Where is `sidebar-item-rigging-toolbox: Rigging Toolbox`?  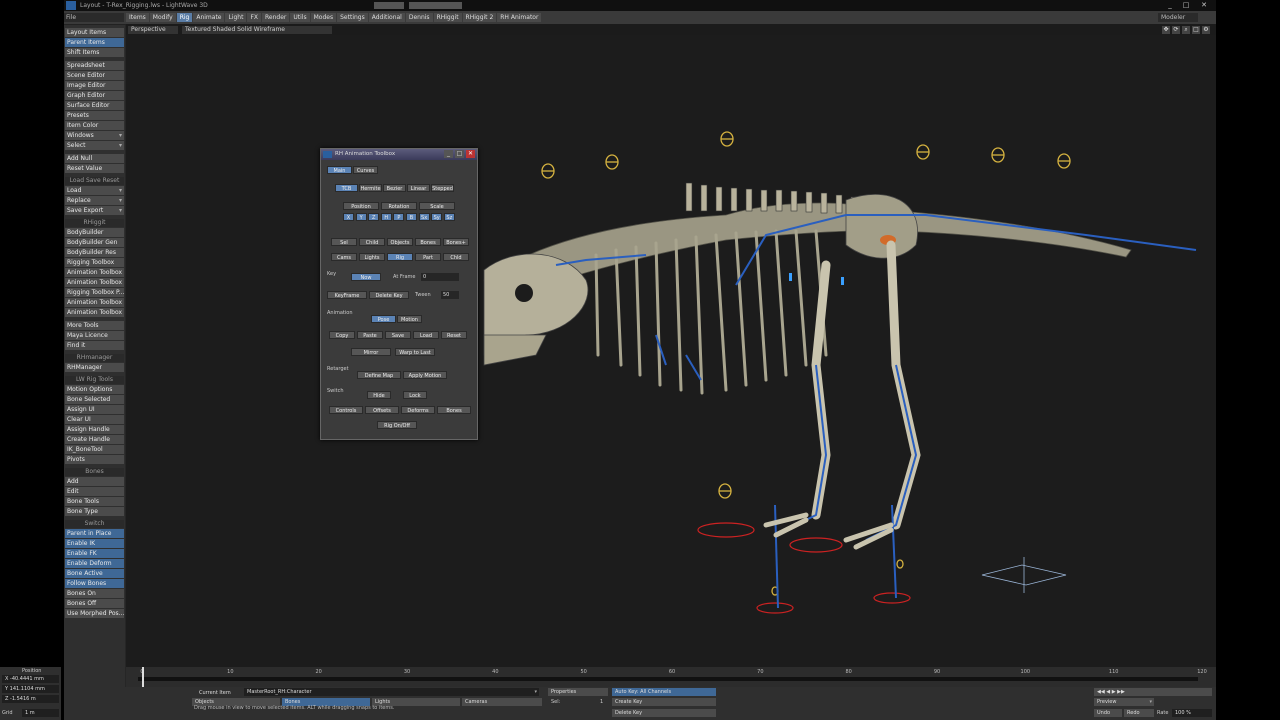
sidebar-item-rigging-toolbox: Rigging Toolbox is located at coordinates (94, 262).